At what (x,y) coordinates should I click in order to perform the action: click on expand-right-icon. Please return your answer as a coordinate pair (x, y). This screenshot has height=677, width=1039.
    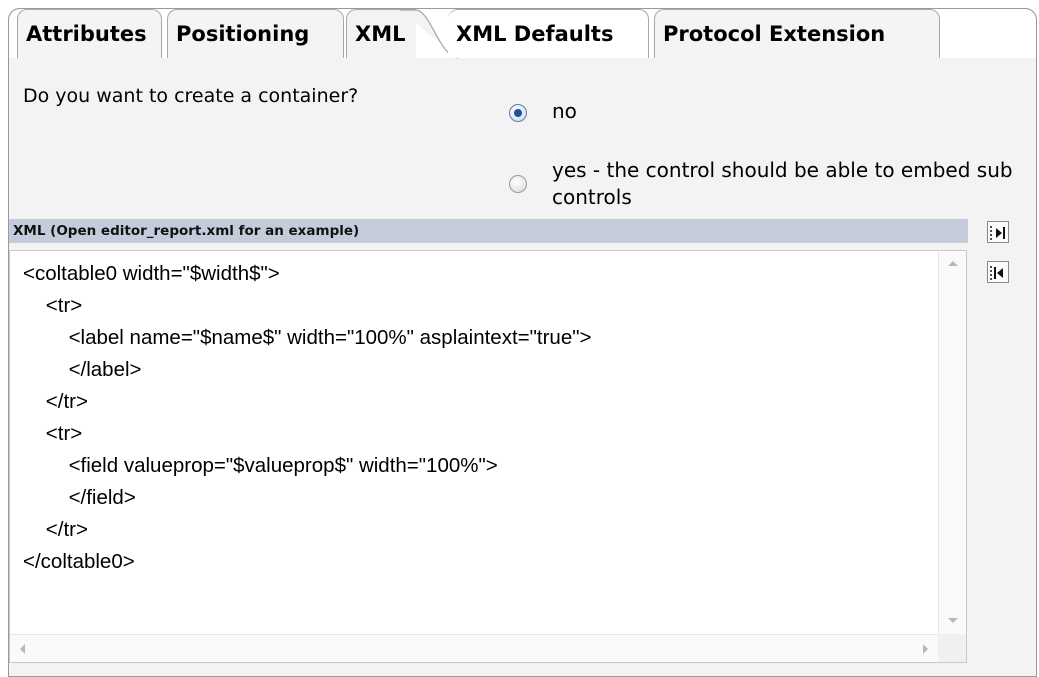
    Looking at the image, I should click on (997, 233).